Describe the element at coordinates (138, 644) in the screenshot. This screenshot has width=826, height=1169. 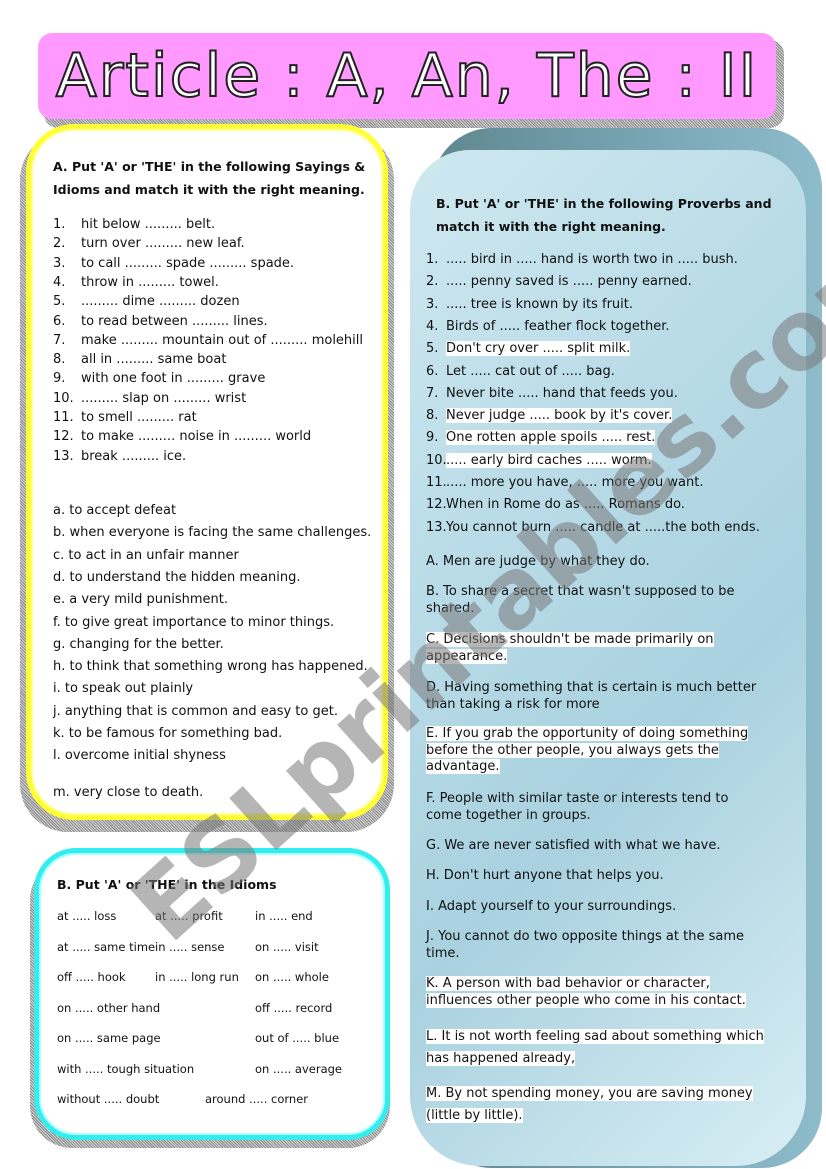
I see `saying-meaning: g. changing for the better.` at that location.